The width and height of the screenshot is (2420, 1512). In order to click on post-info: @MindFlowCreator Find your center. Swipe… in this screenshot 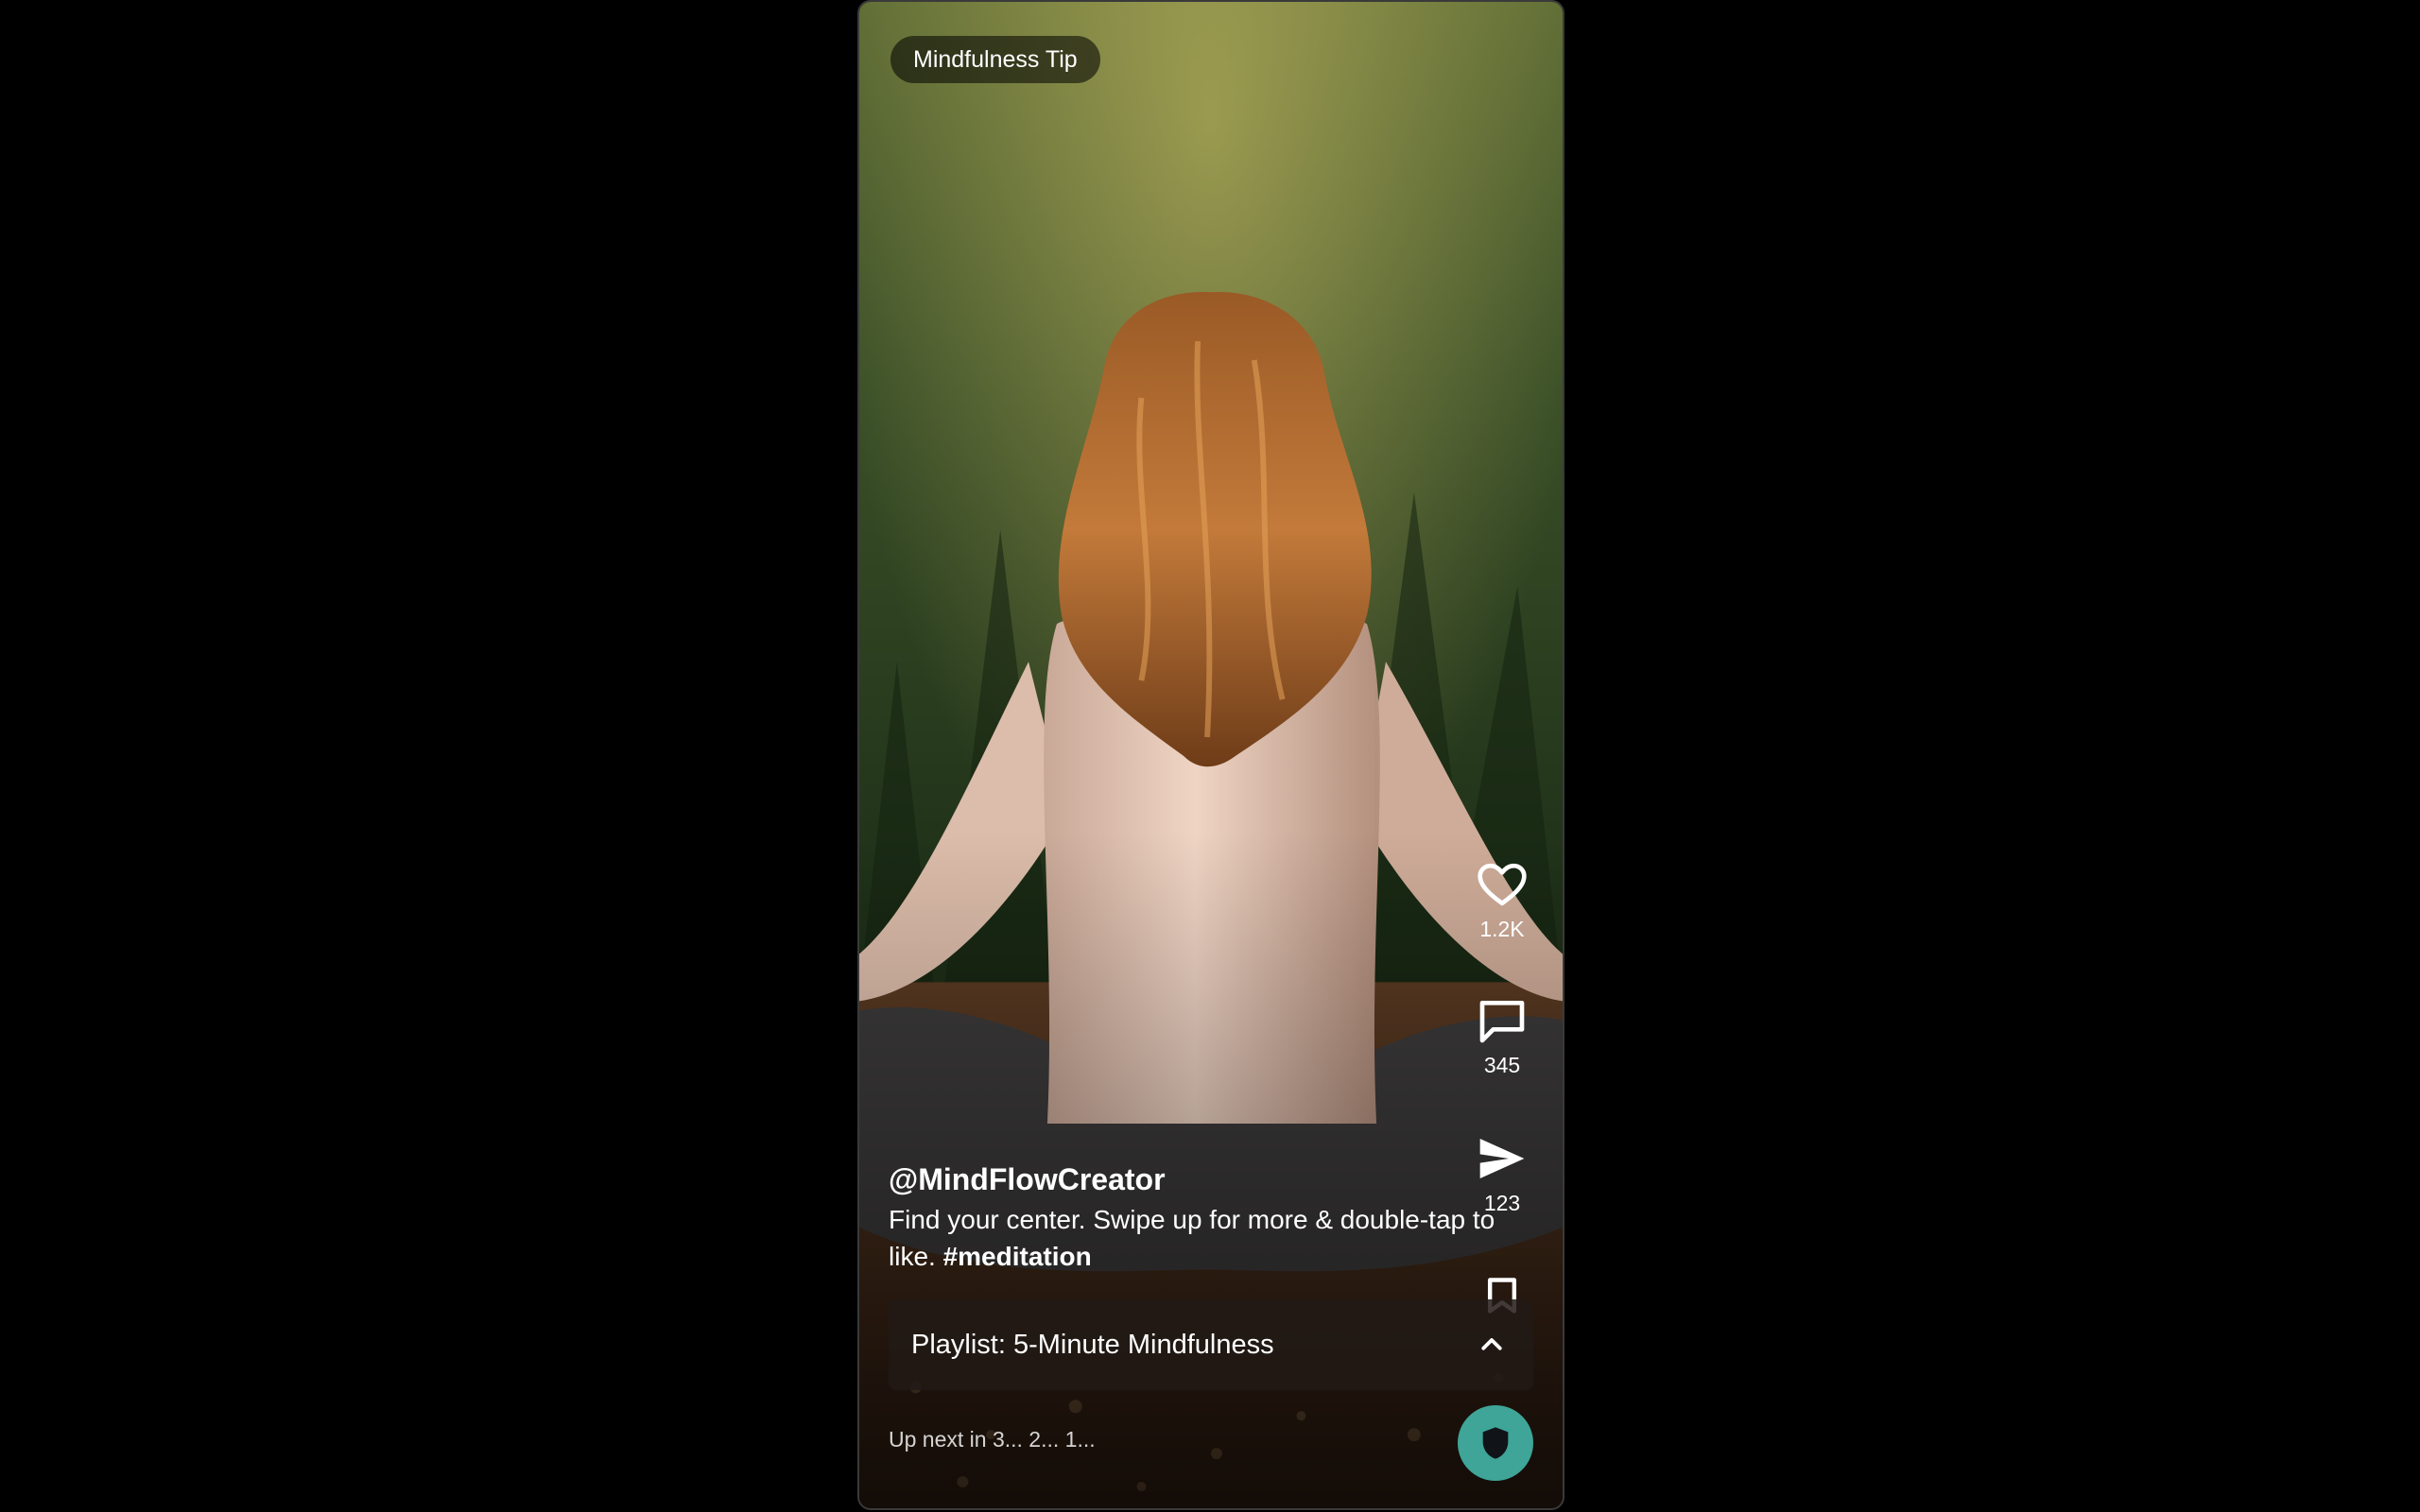, I will do `click(1210, 1217)`.